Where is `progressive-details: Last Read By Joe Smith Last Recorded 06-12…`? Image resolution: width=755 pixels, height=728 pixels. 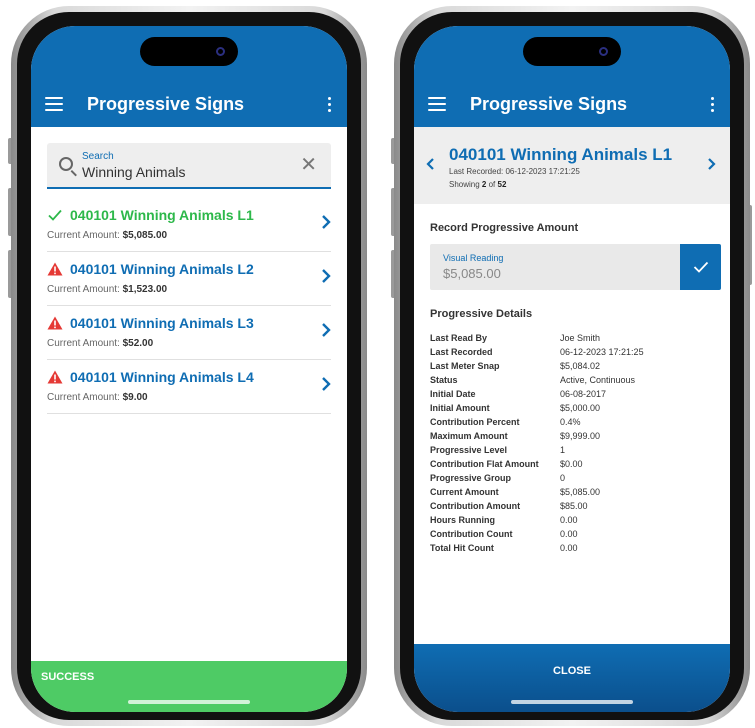
progressive-details: Last Read By Joe Smith Last Recorded 06-12… is located at coordinates (537, 443).